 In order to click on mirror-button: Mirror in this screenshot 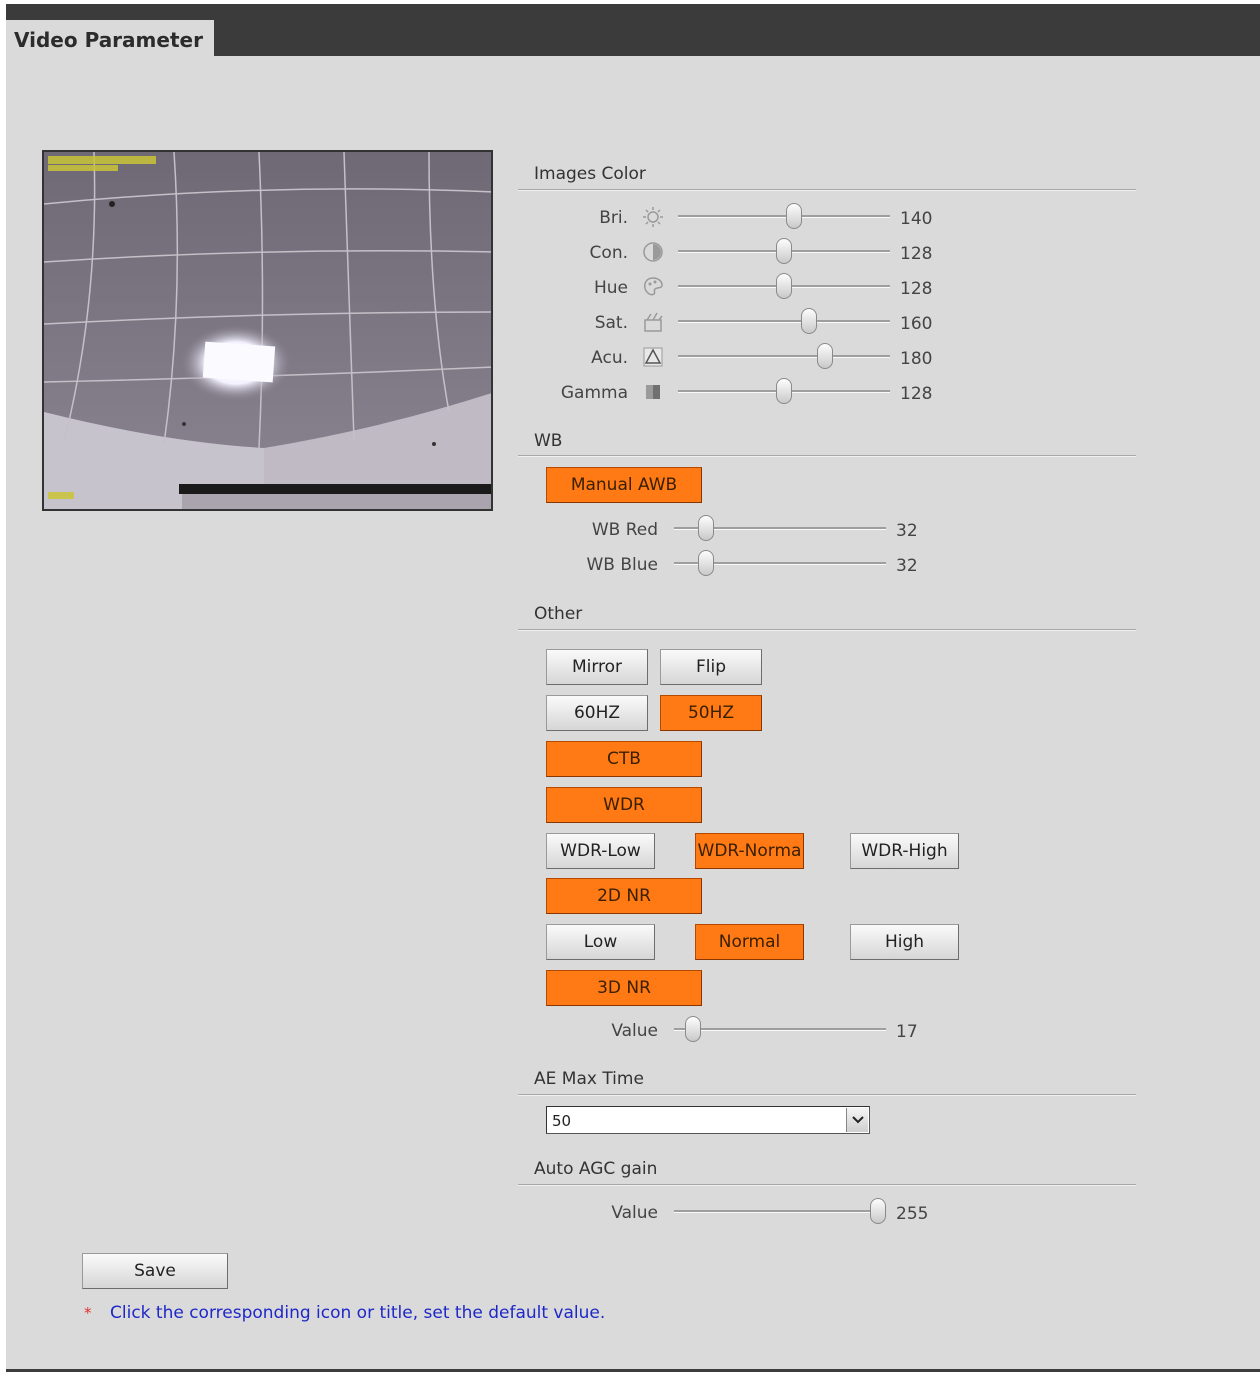, I will do `click(597, 667)`.